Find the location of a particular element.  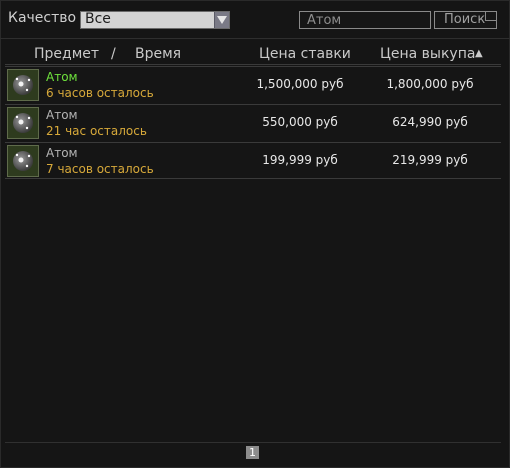

filter-toolbar: Качество Все Поиск is located at coordinates (255, 20).